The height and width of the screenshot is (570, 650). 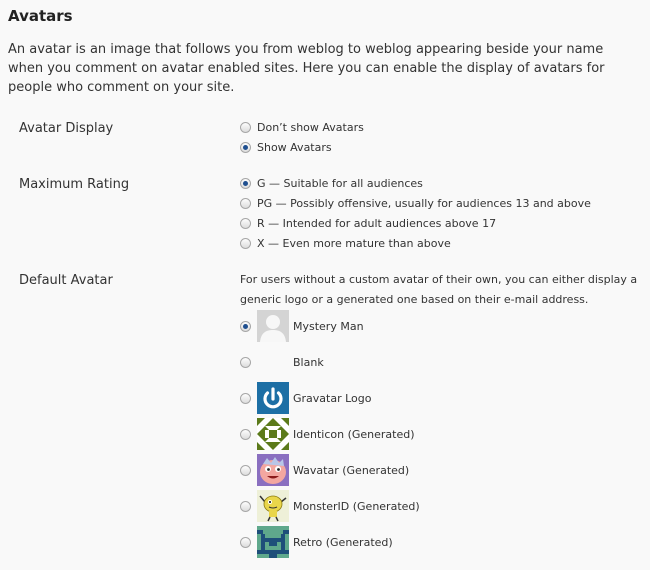 I want to click on avatar-option-label: MonsterID (Generated), so click(x=356, y=506).